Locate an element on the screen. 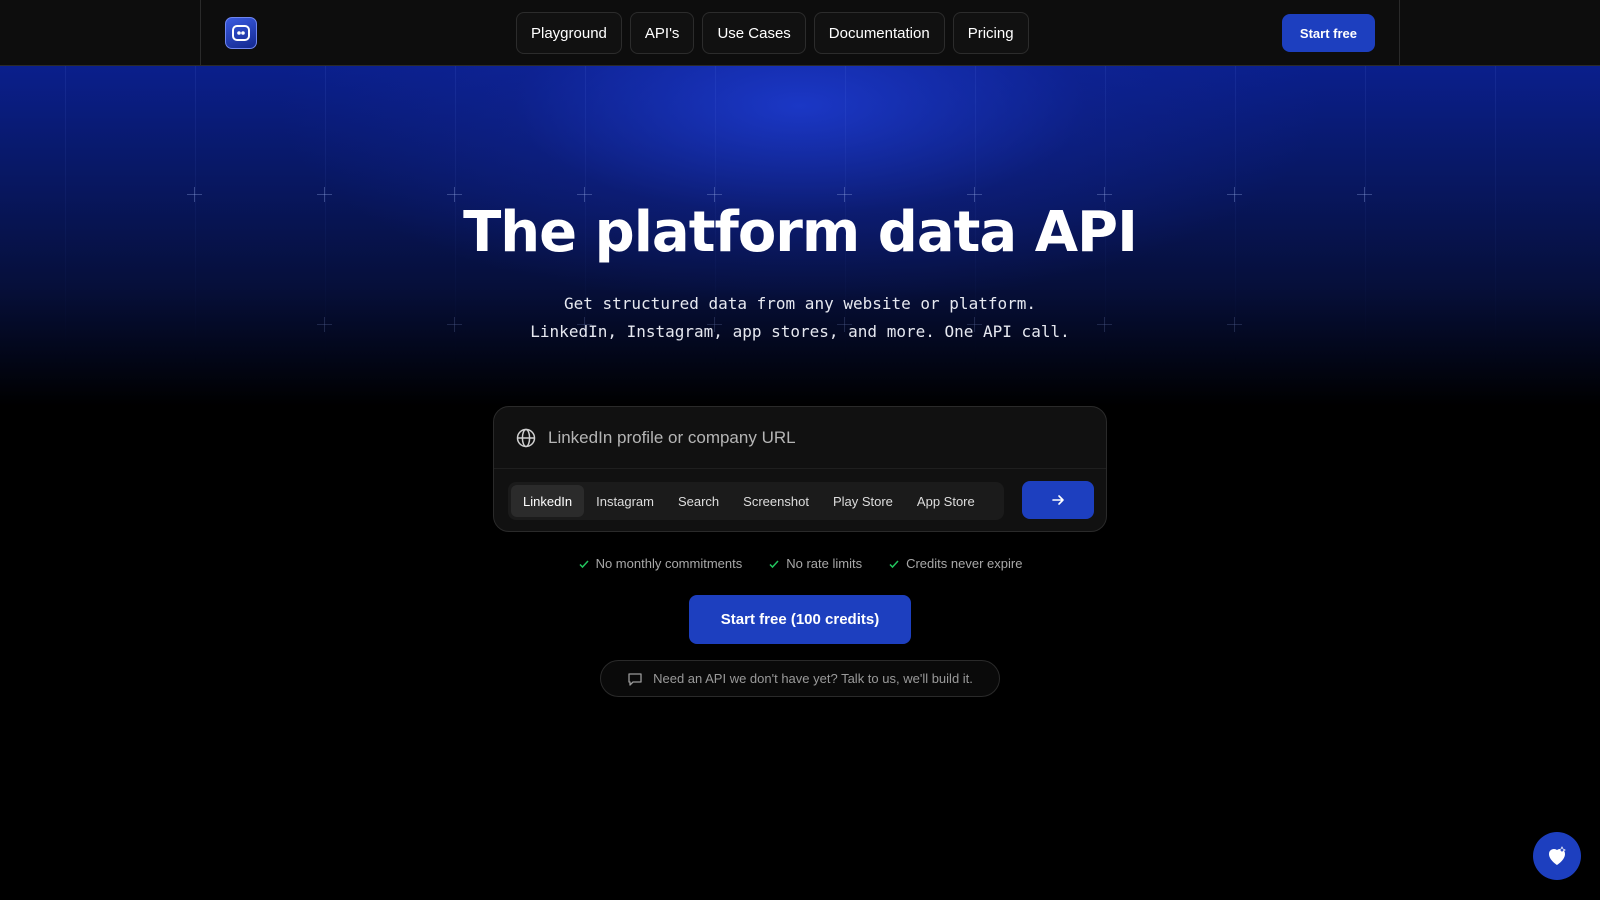  hero-title: The platform data API is located at coordinates (800, 232).